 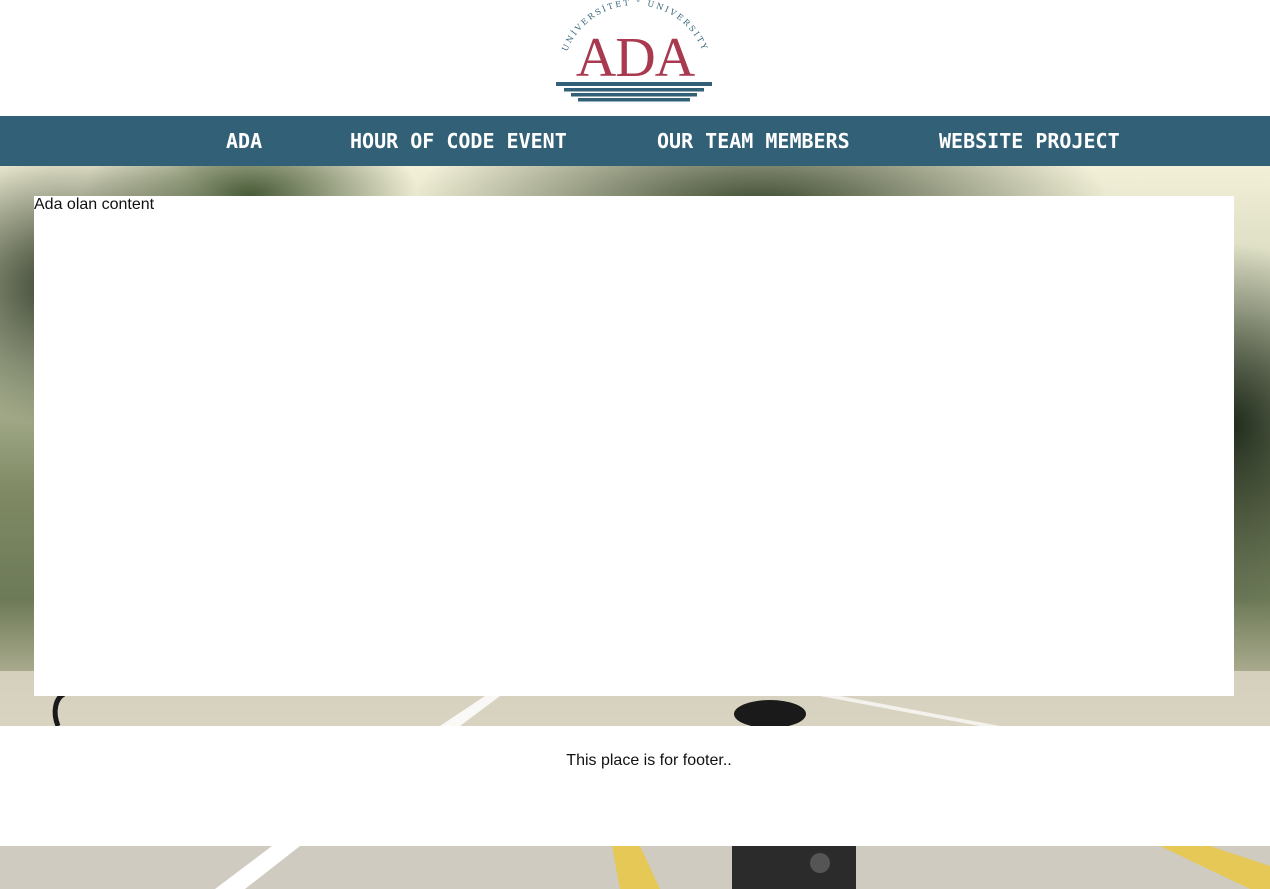 What do you see at coordinates (1029, 141) in the screenshot?
I see `nav-link-website-project: WEBSITE PROJECT` at bounding box center [1029, 141].